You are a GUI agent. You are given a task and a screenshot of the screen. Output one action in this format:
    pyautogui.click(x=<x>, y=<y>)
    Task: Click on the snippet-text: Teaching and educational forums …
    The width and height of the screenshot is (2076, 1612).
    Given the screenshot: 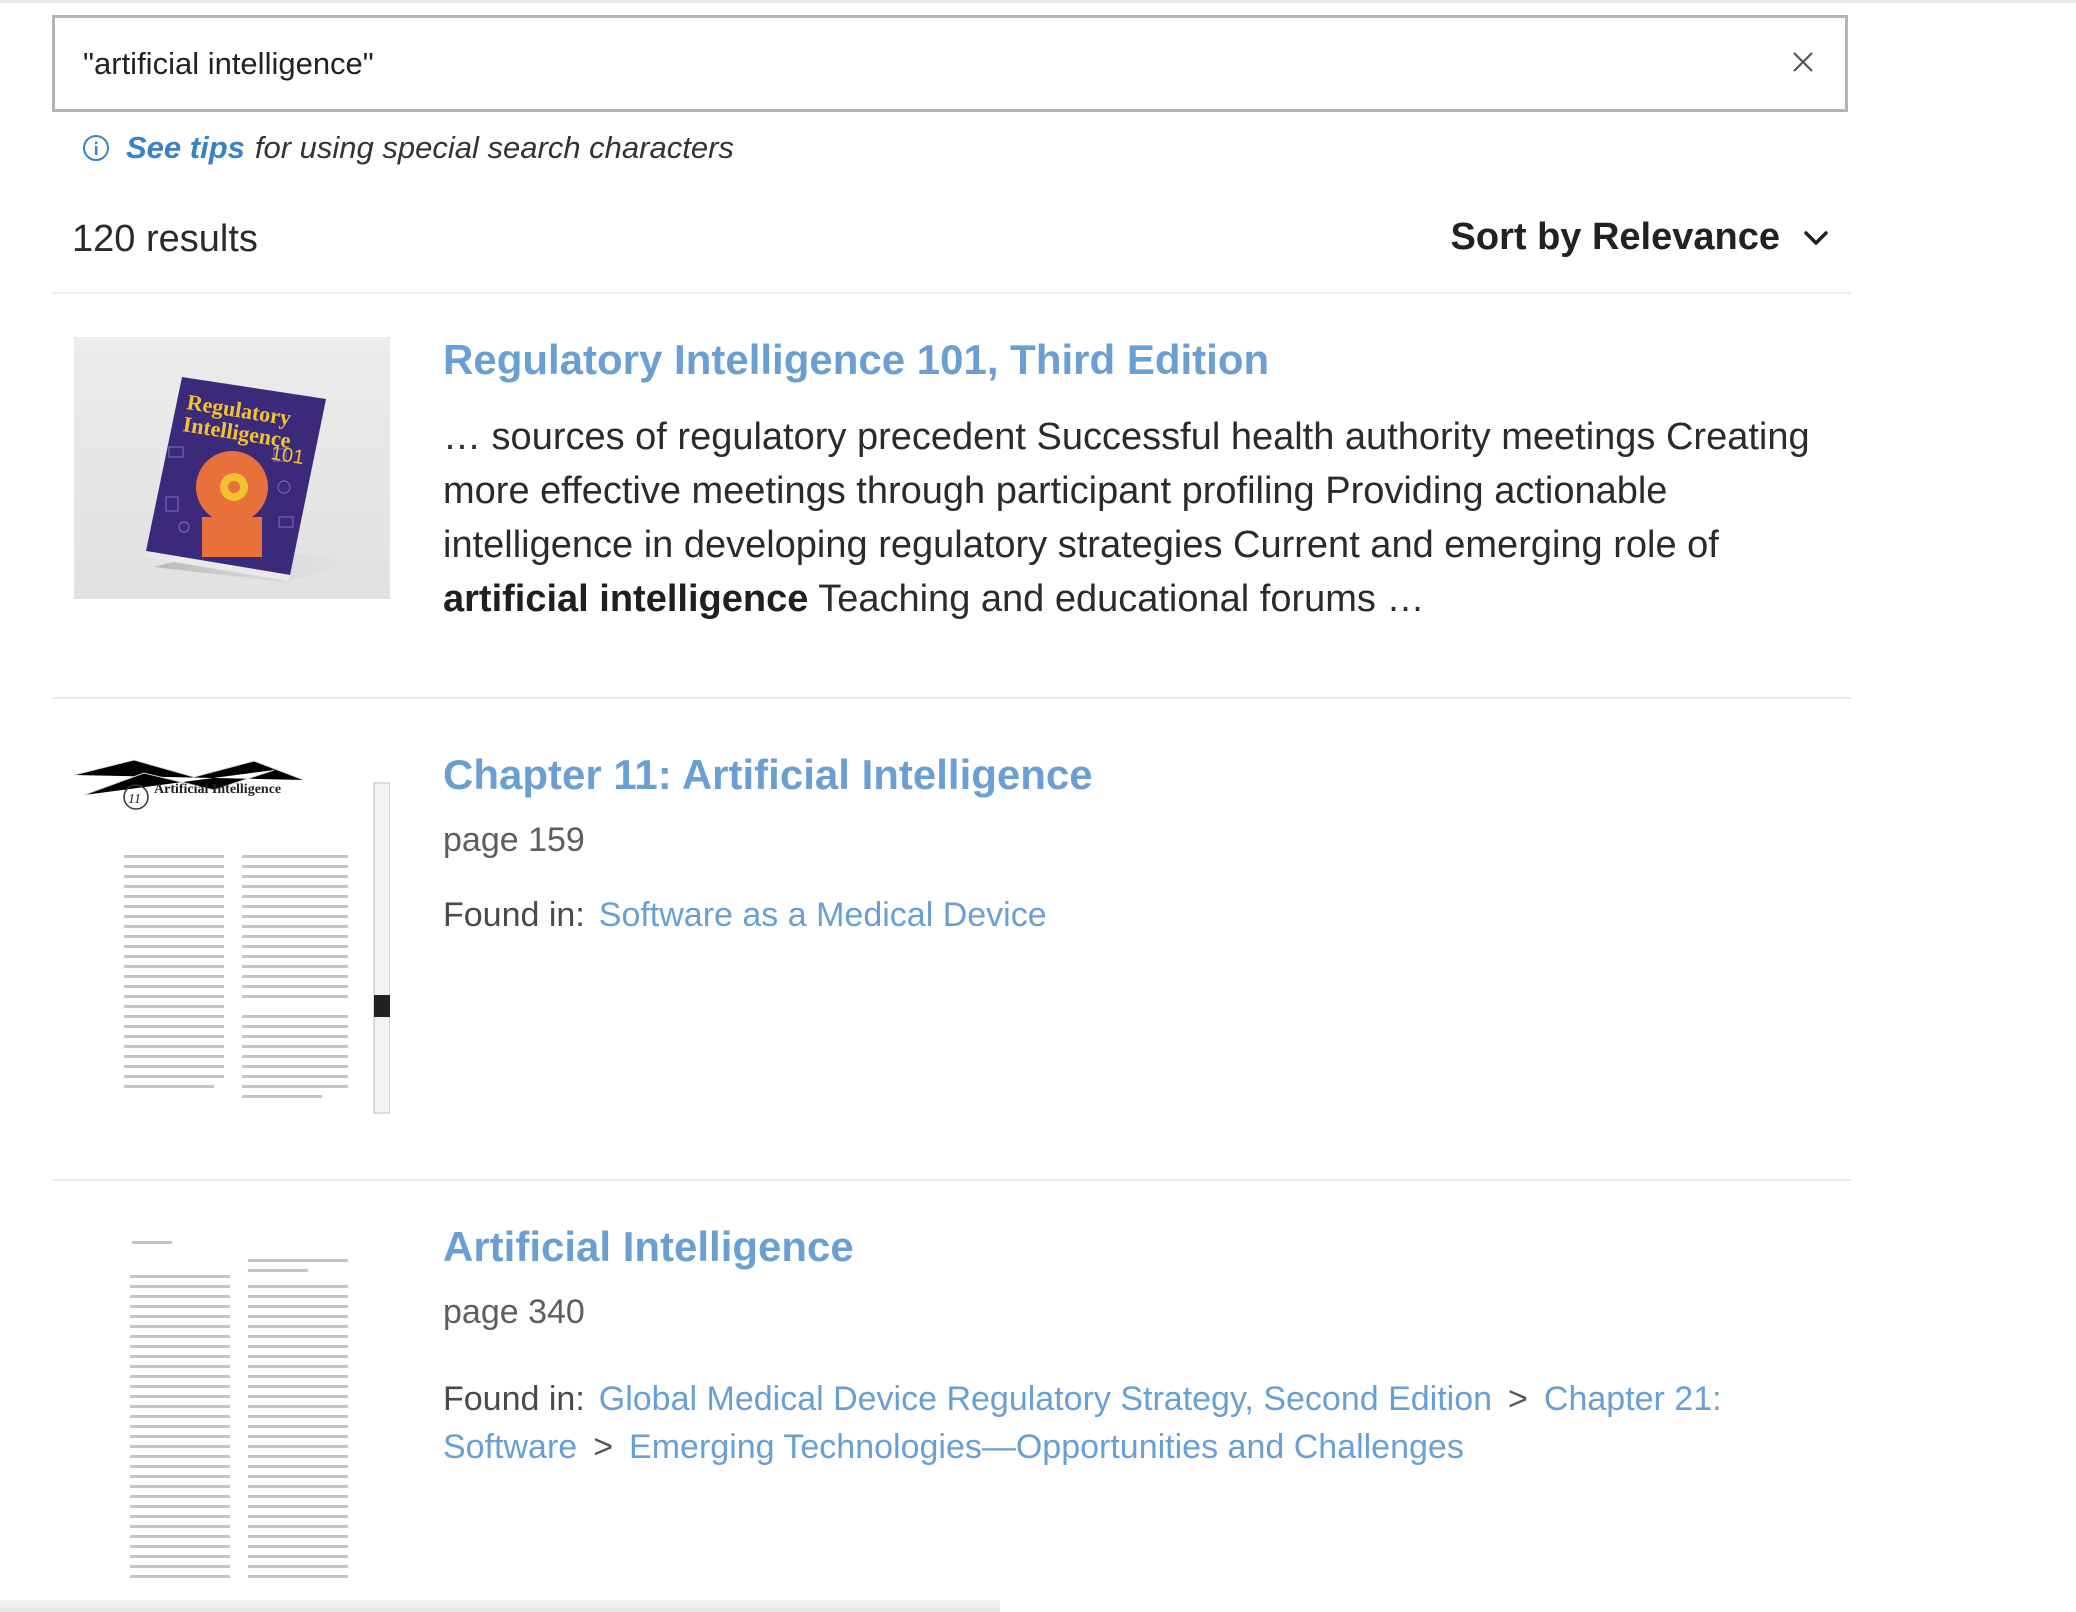 What is the action you would take?
    pyautogui.click(x=1116, y=599)
    